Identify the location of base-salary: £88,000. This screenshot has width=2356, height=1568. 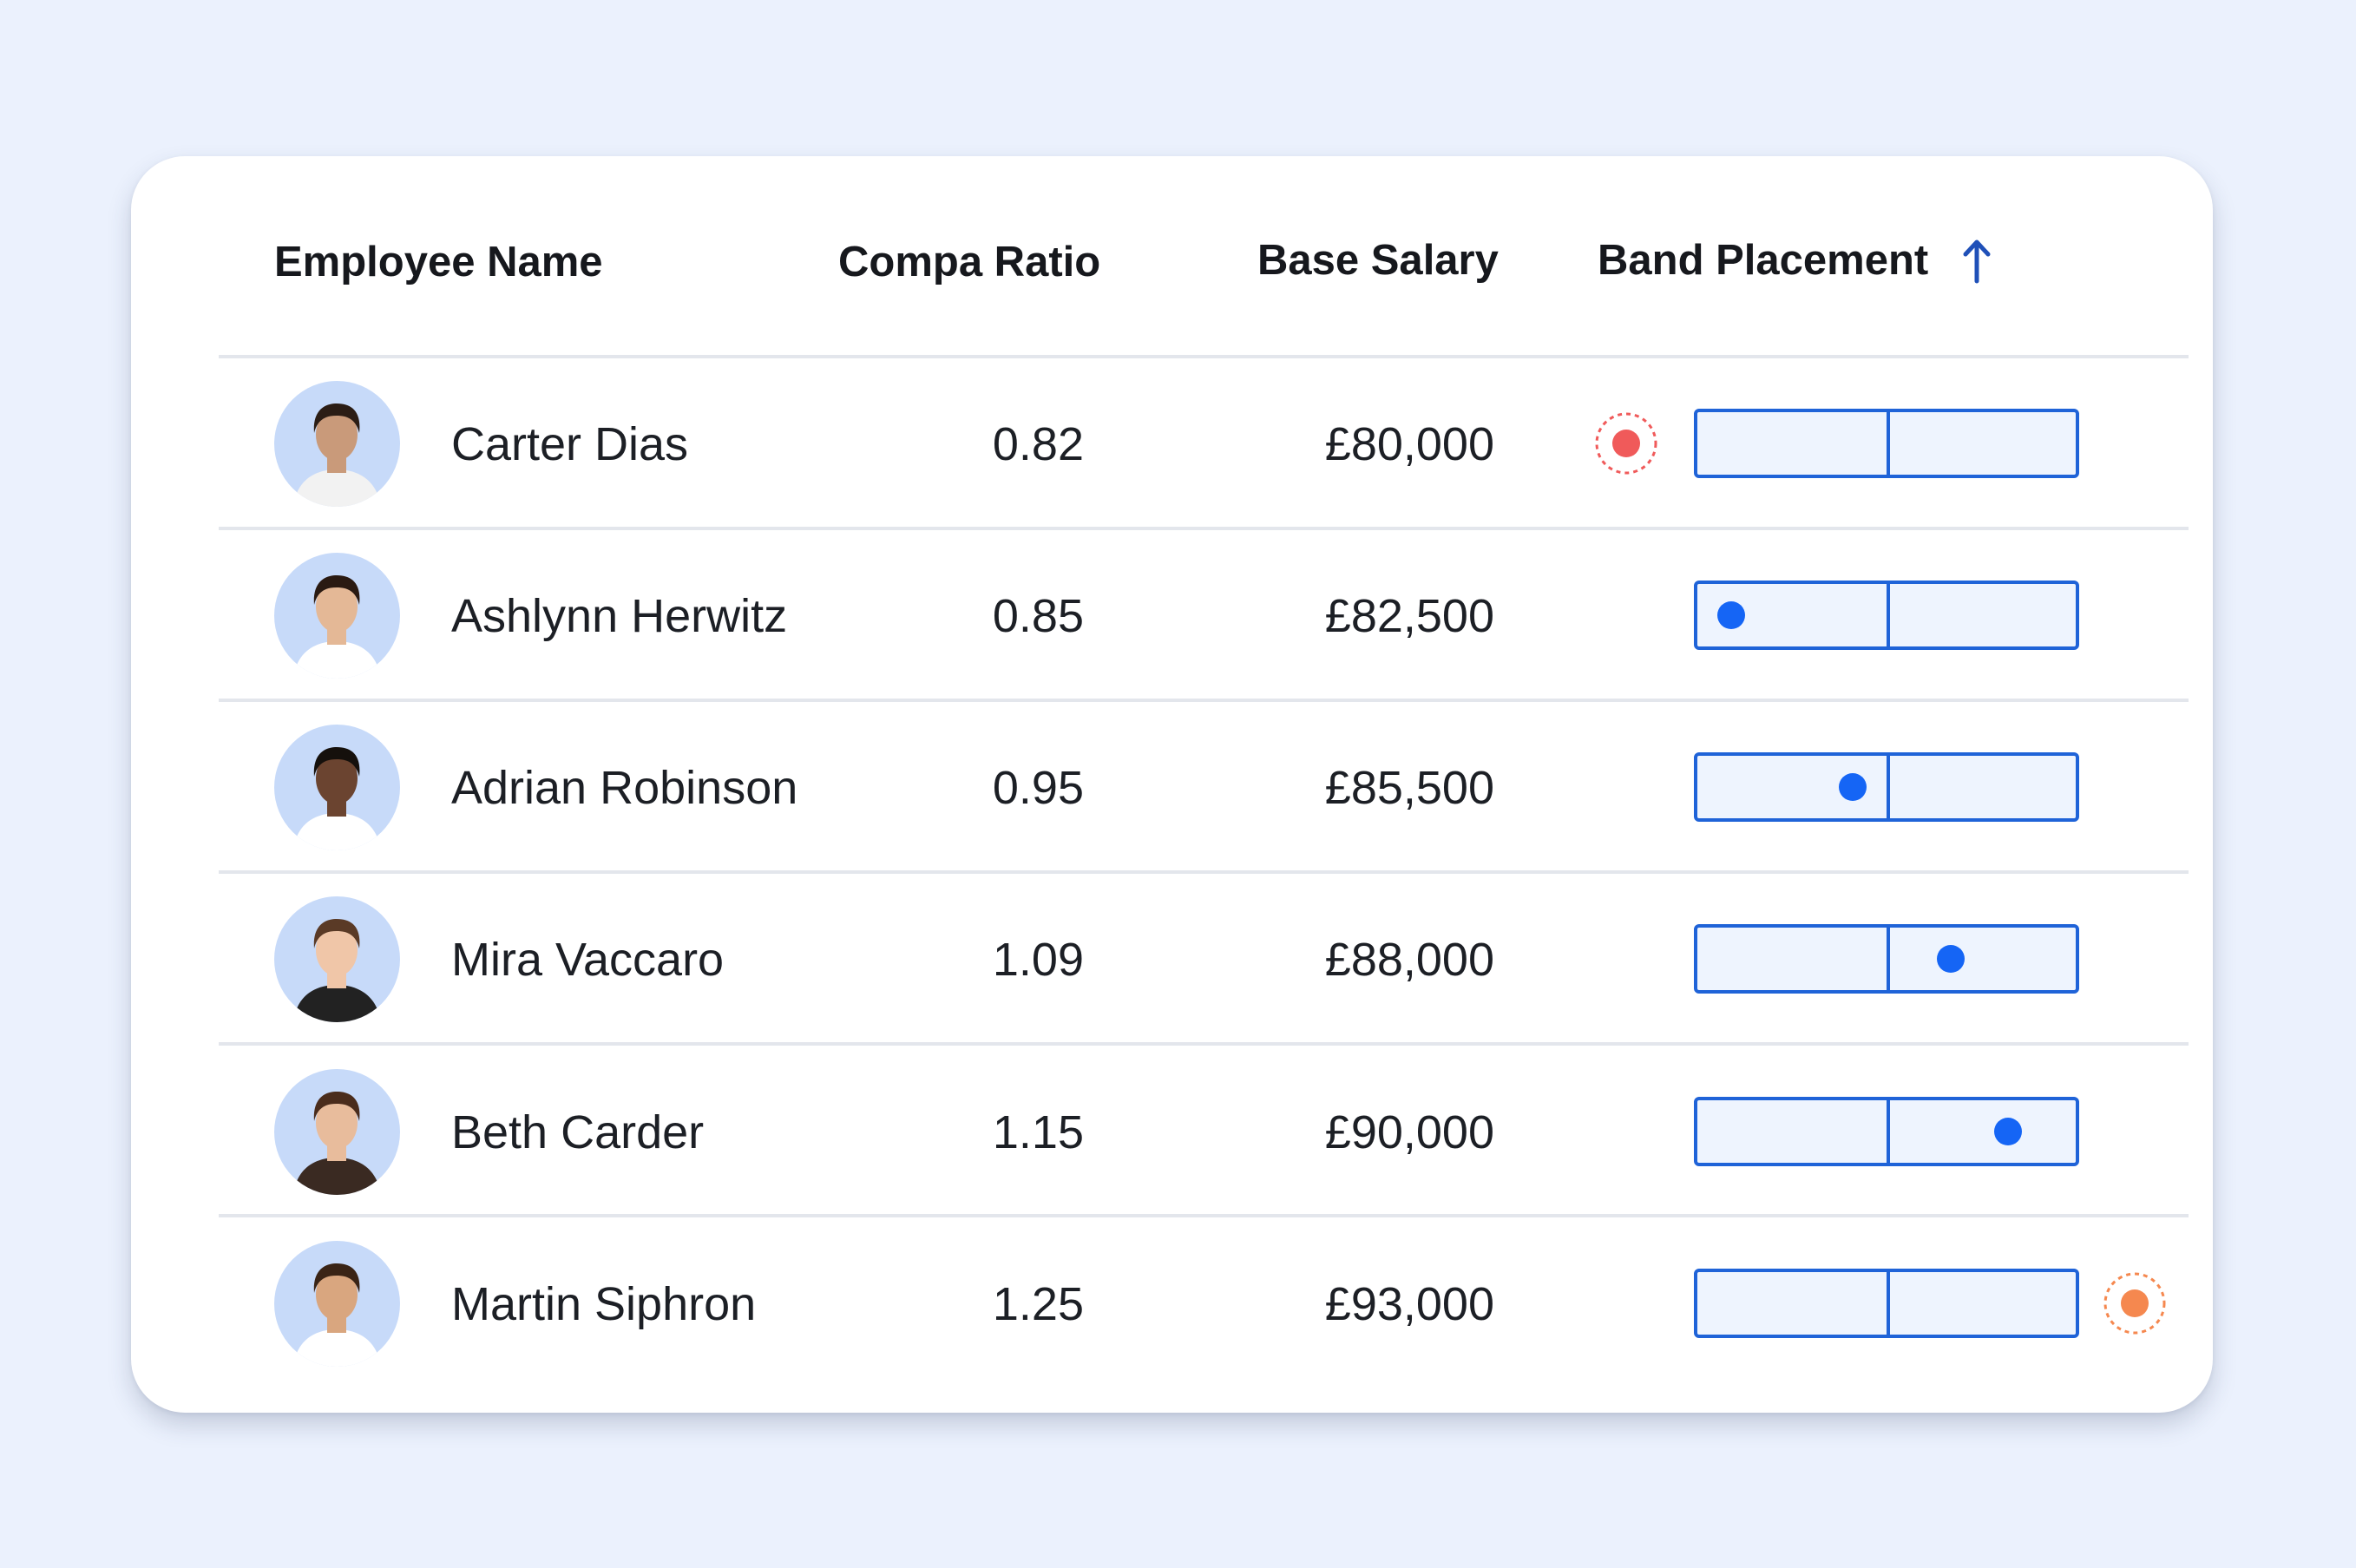
(1409, 959).